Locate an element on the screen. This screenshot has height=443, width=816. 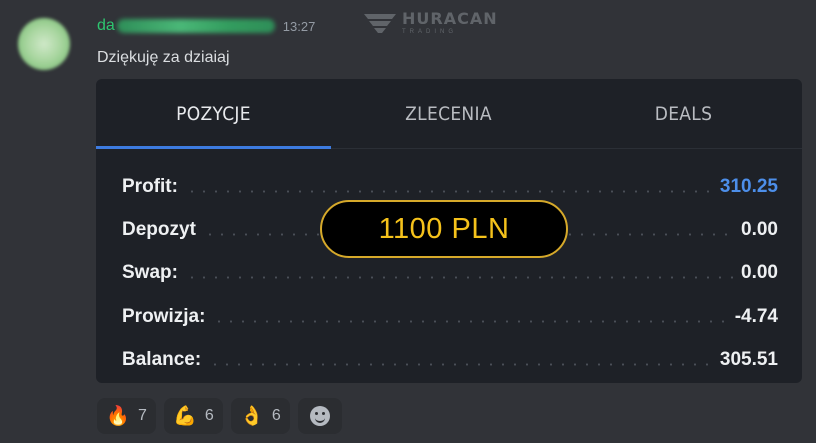
user-avatar is located at coordinates (44, 44).